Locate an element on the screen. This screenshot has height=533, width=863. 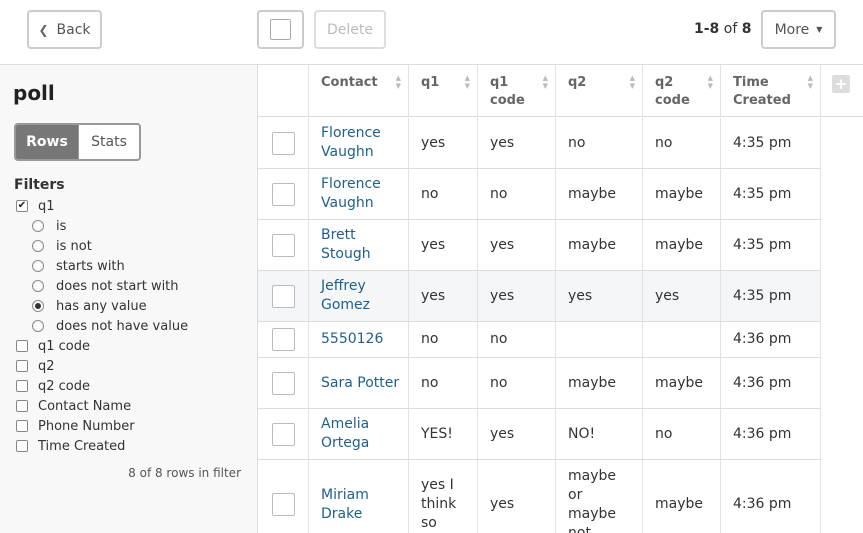
filter-q2-code: q2 code is located at coordinates (53, 386).